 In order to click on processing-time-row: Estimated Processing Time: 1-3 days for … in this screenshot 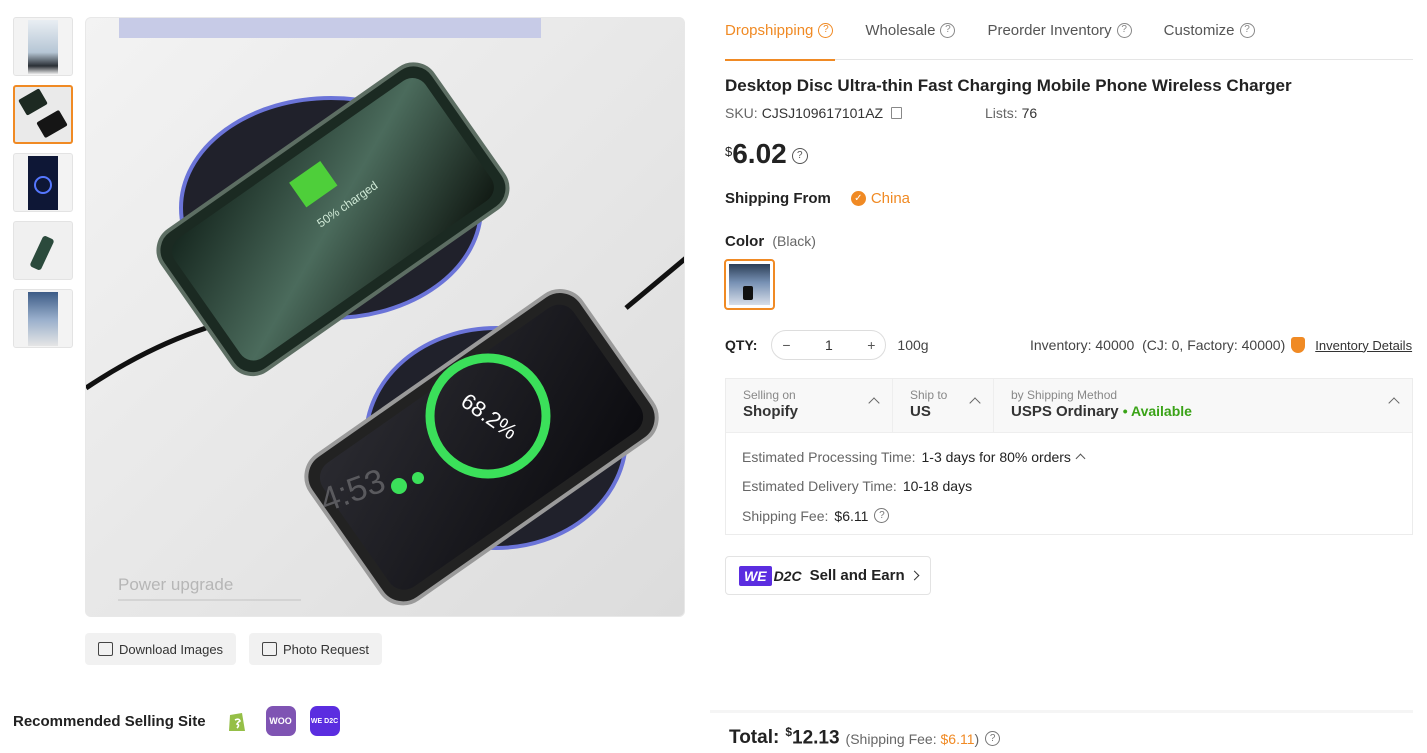, I will do `click(1069, 457)`.